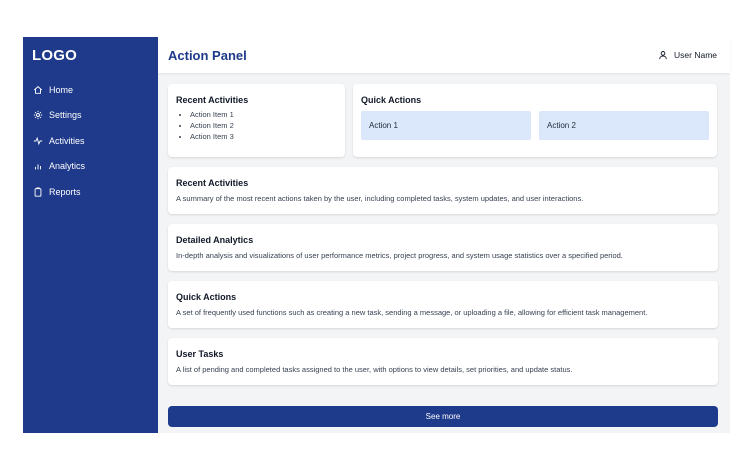  What do you see at coordinates (38, 192) in the screenshot?
I see `clipboard-icon` at bounding box center [38, 192].